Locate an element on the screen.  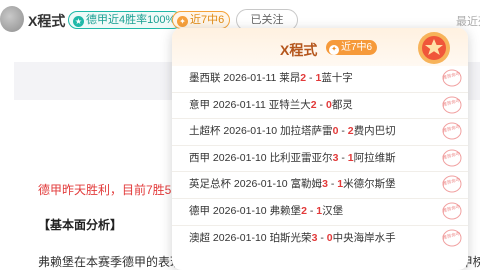
match-row: 土超杯 2026-01-10 加拉塔萨雷0 - 2费内巴切 推荐命中 is located at coordinates (320, 131).